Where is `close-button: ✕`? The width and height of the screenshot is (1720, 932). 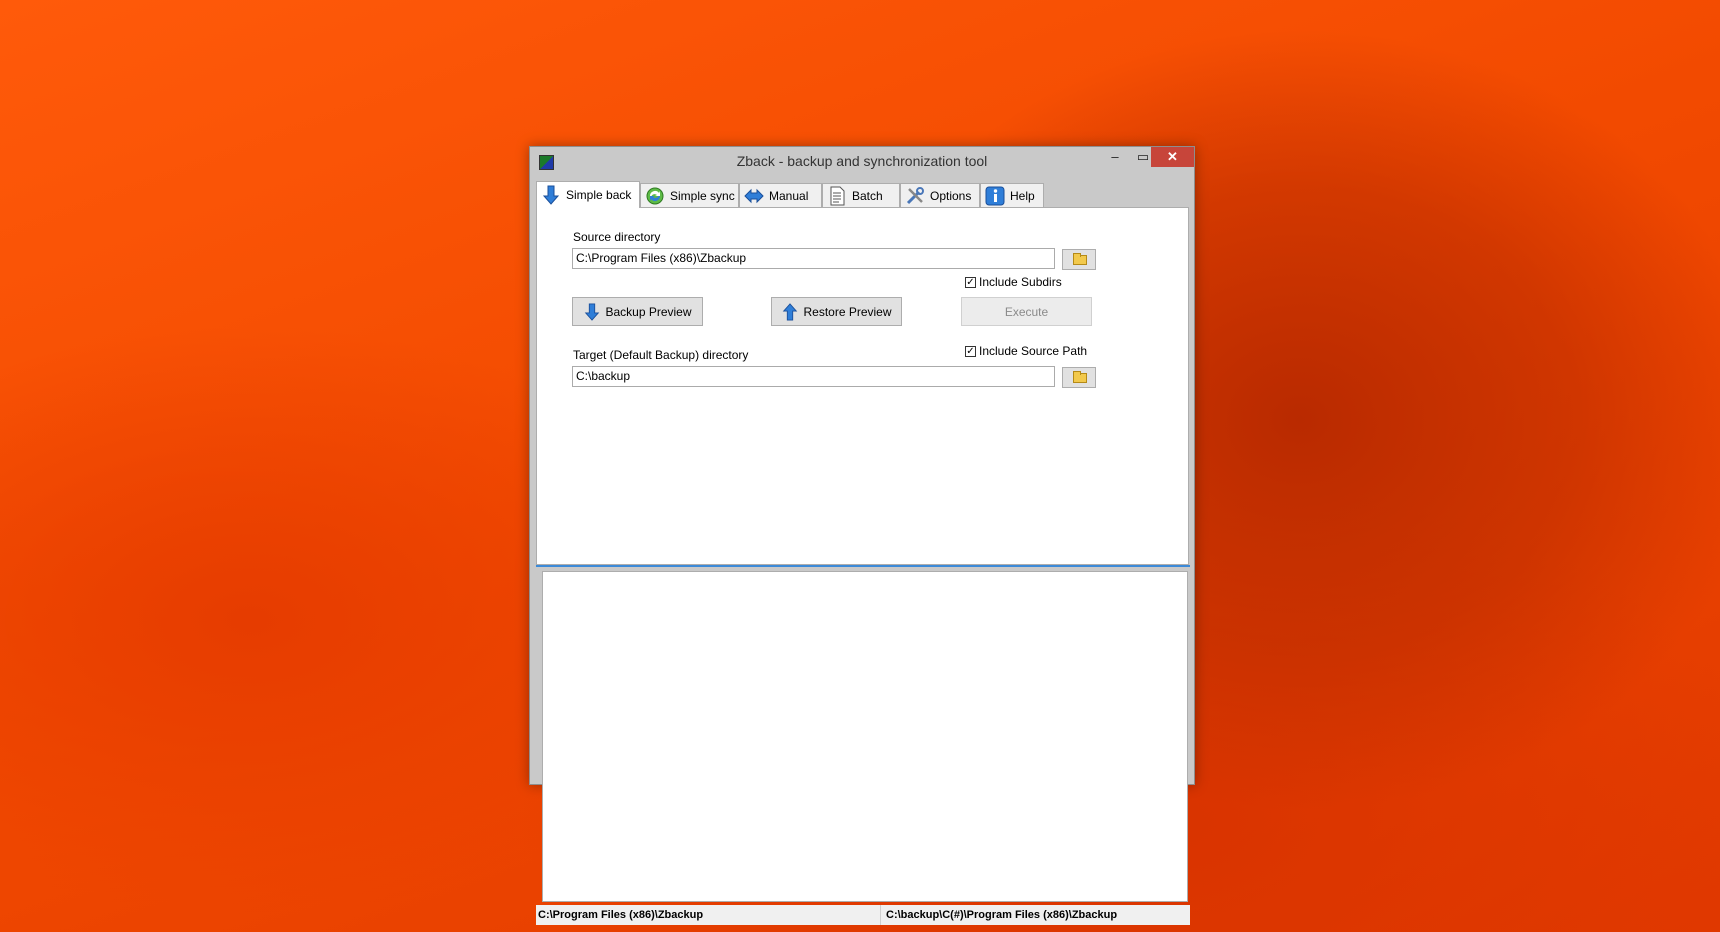 close-button: ✕ is located at coordinates (1172, 157).